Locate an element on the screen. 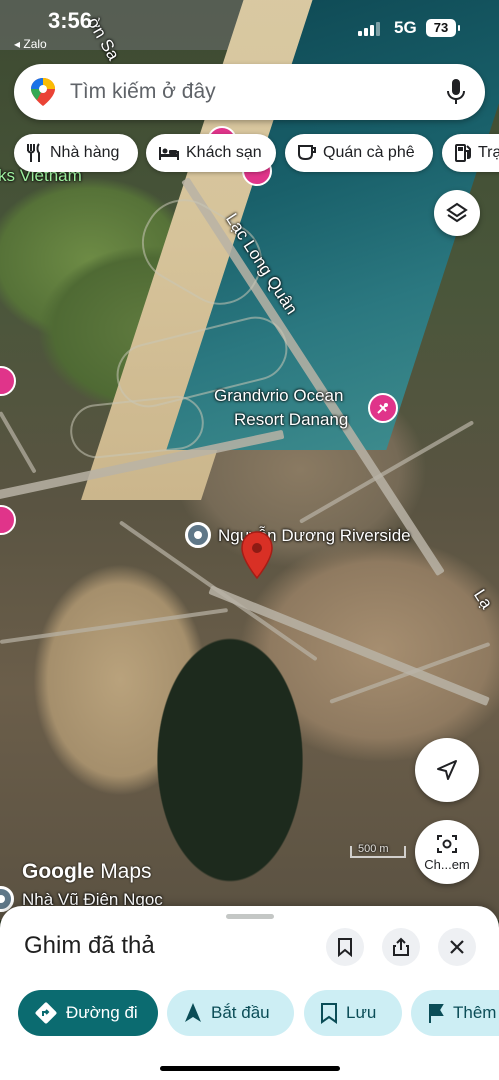 This screenshot has height=1080, width=499. map-label-resort-line2: Resort Danang is located at coordinates (291, 420).